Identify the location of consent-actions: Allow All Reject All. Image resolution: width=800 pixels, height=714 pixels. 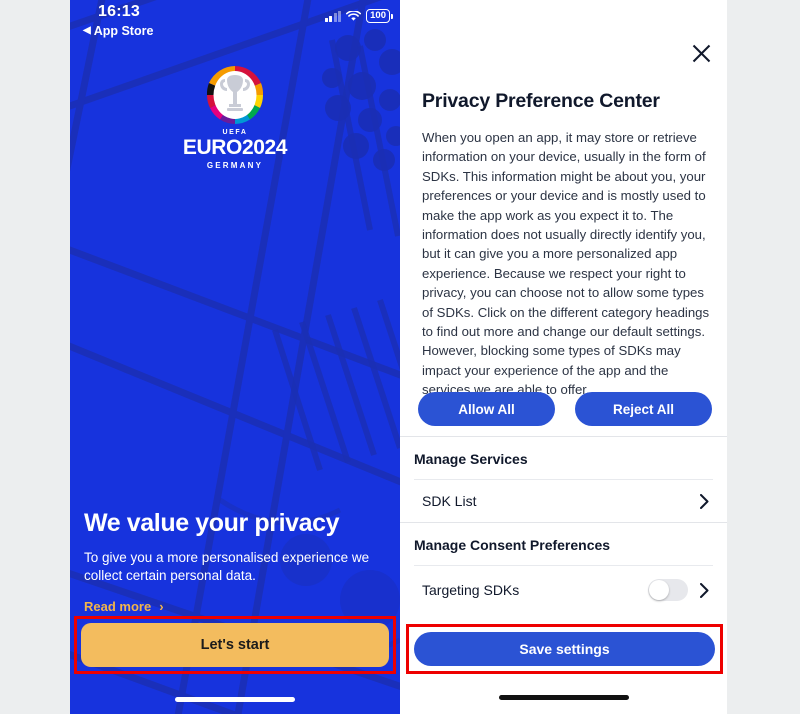
(565, 409).